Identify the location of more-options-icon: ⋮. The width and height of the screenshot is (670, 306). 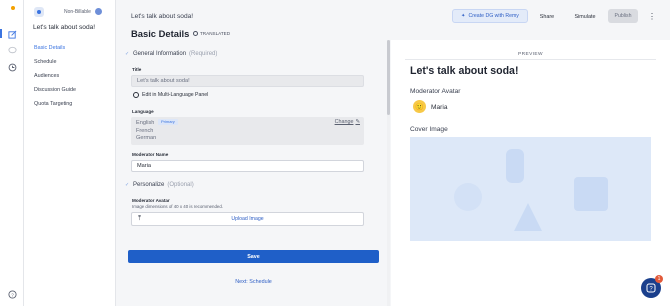
(652, 16).